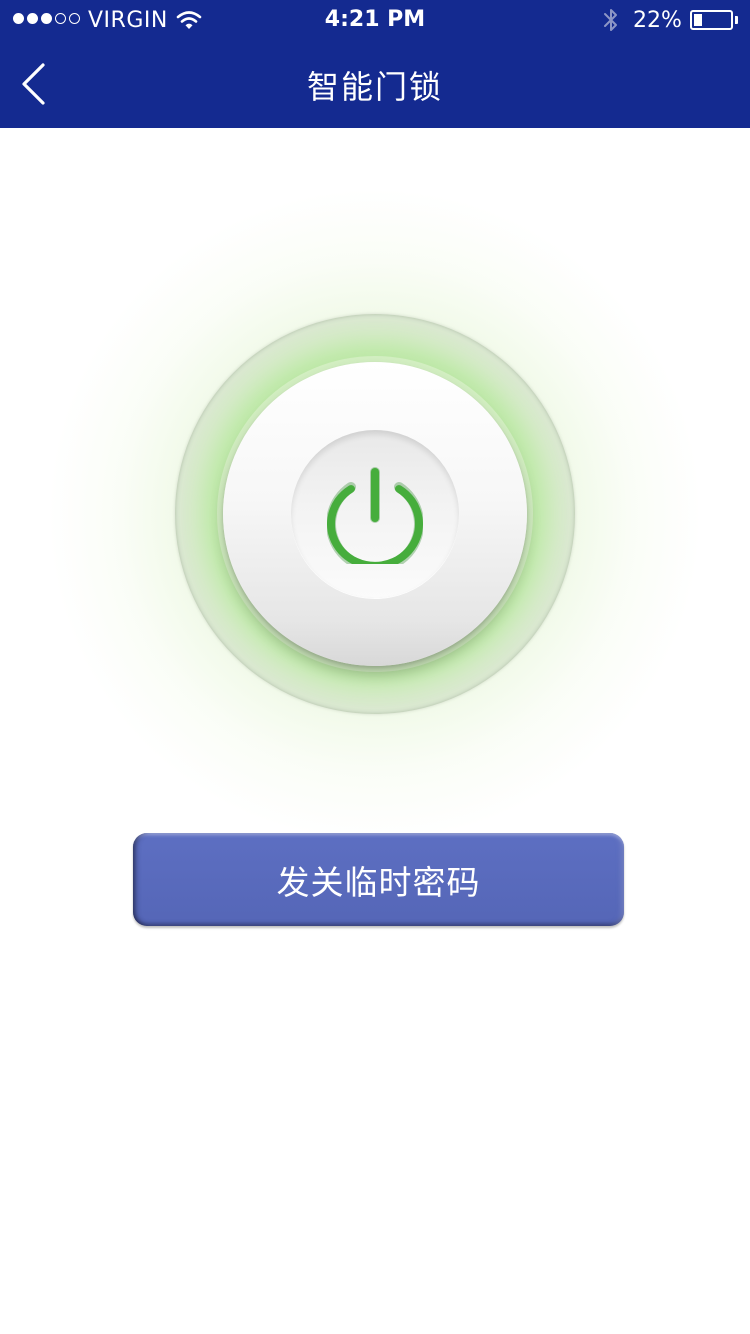 This screenshot has height=1334, width=750. What do you see at coordinates (657, 20) in the screenshot?
I see `battery-percentage: 22%` at bounding box center [657, 20].